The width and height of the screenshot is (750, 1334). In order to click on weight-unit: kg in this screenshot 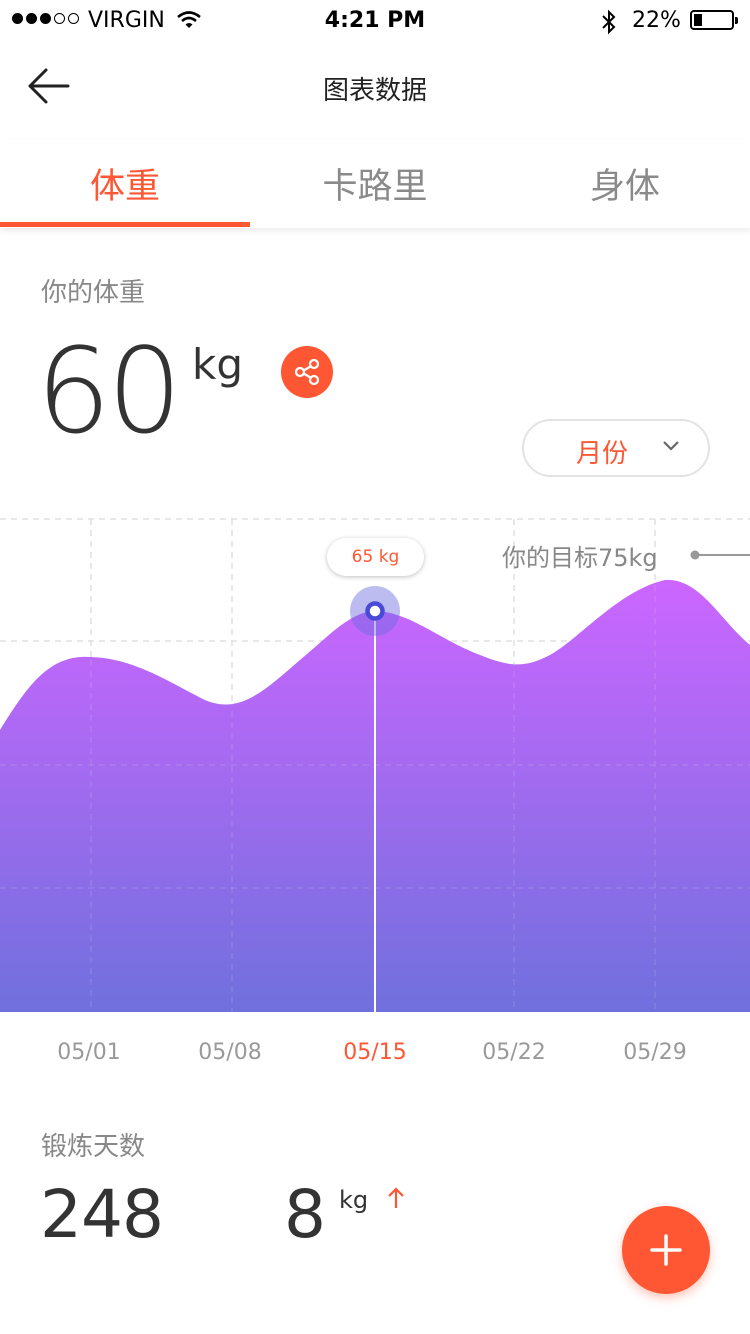, I will do `click(217, 364)`.